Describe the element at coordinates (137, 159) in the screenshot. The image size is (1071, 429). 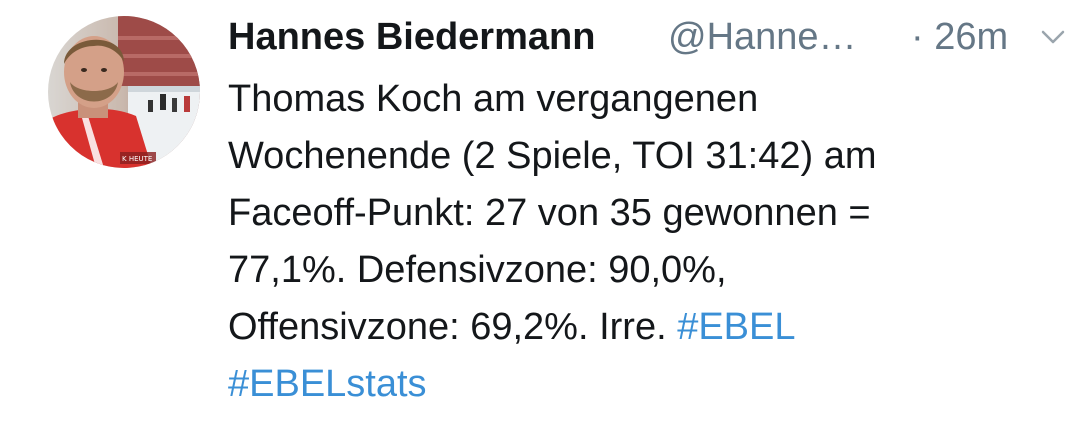
I see `avatar-watermark: K HEUTE` at that location.